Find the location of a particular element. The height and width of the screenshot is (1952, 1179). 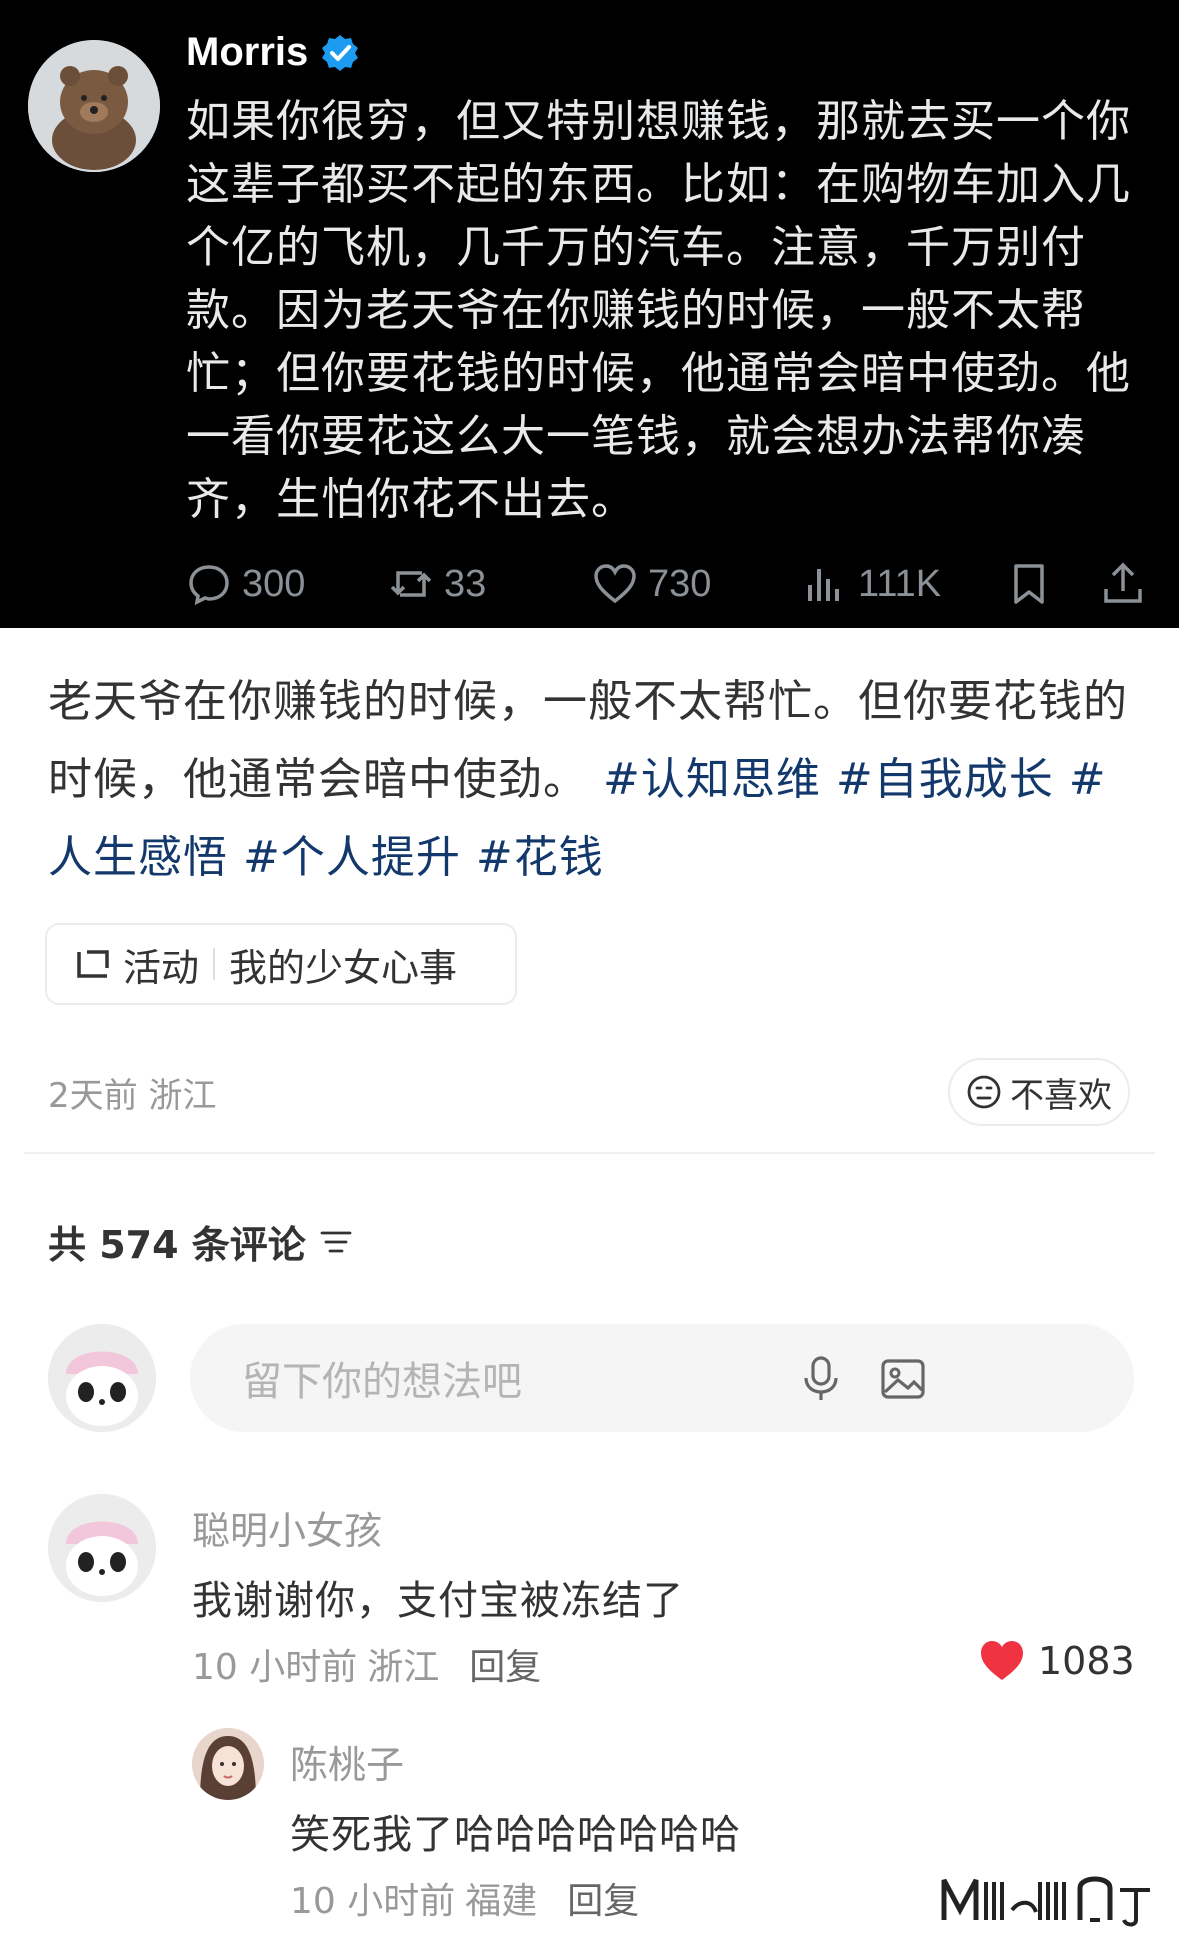

retweet-action: 33 is located at coordinates (437, 584).